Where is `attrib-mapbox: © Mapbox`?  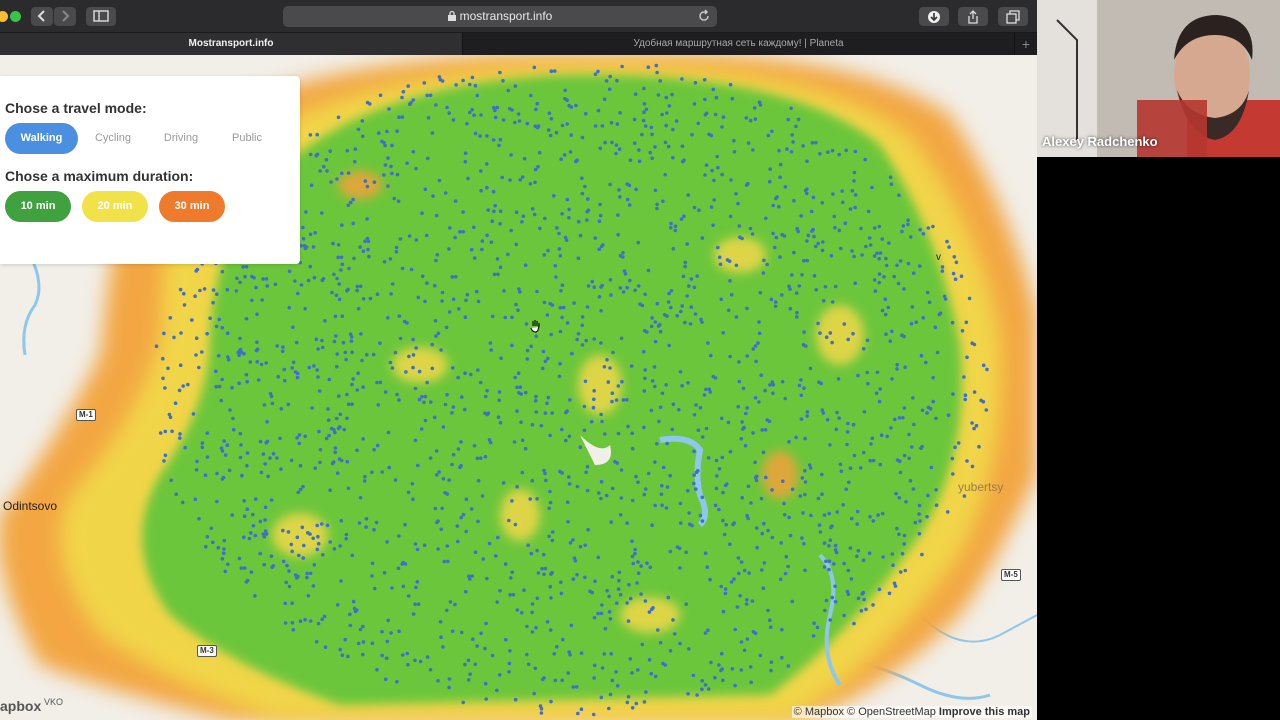
attrib-mapbox: © Mapbox is located at coordinates (819, 712).